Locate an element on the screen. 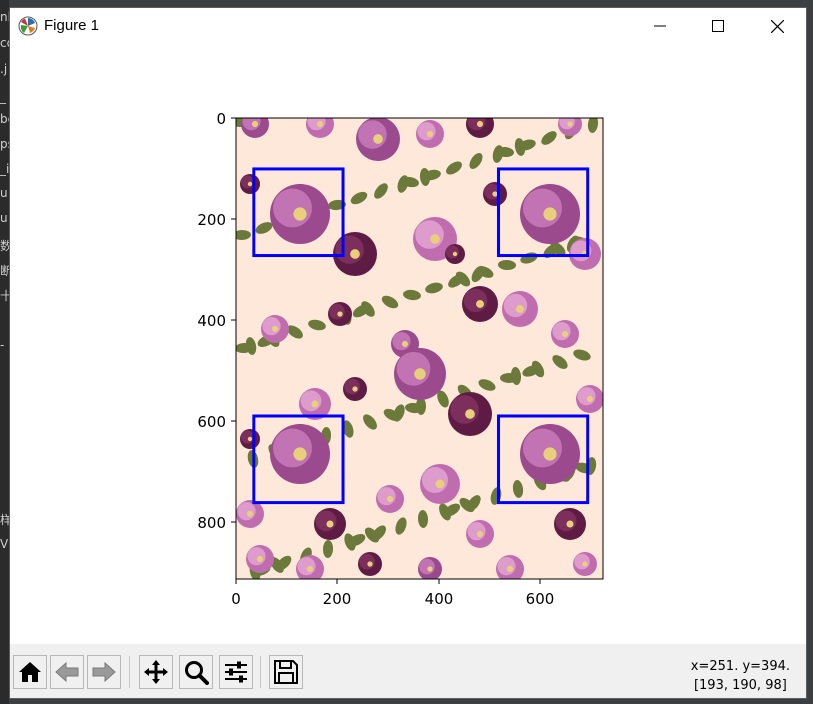 The image size is (813, 704). navigation-toolbar: x=251. y=394. [193, 190, 98] is located at coordinates (408, 671).